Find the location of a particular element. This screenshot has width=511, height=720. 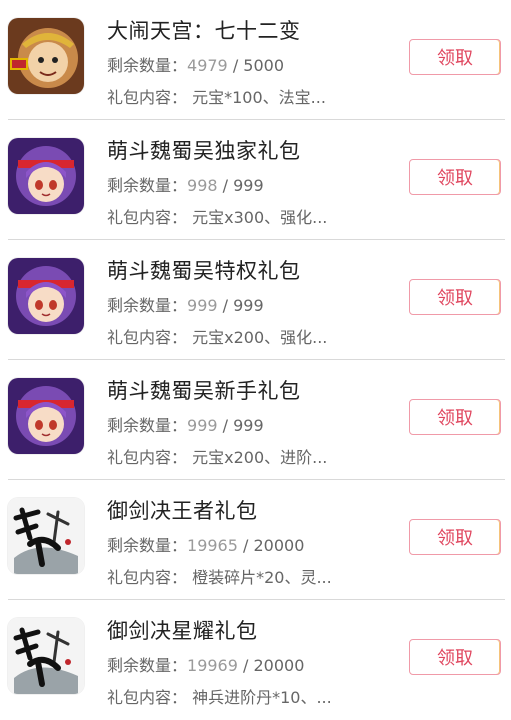

gift-title: 御剑决王者礼包 is located at coordinates (182, 511).